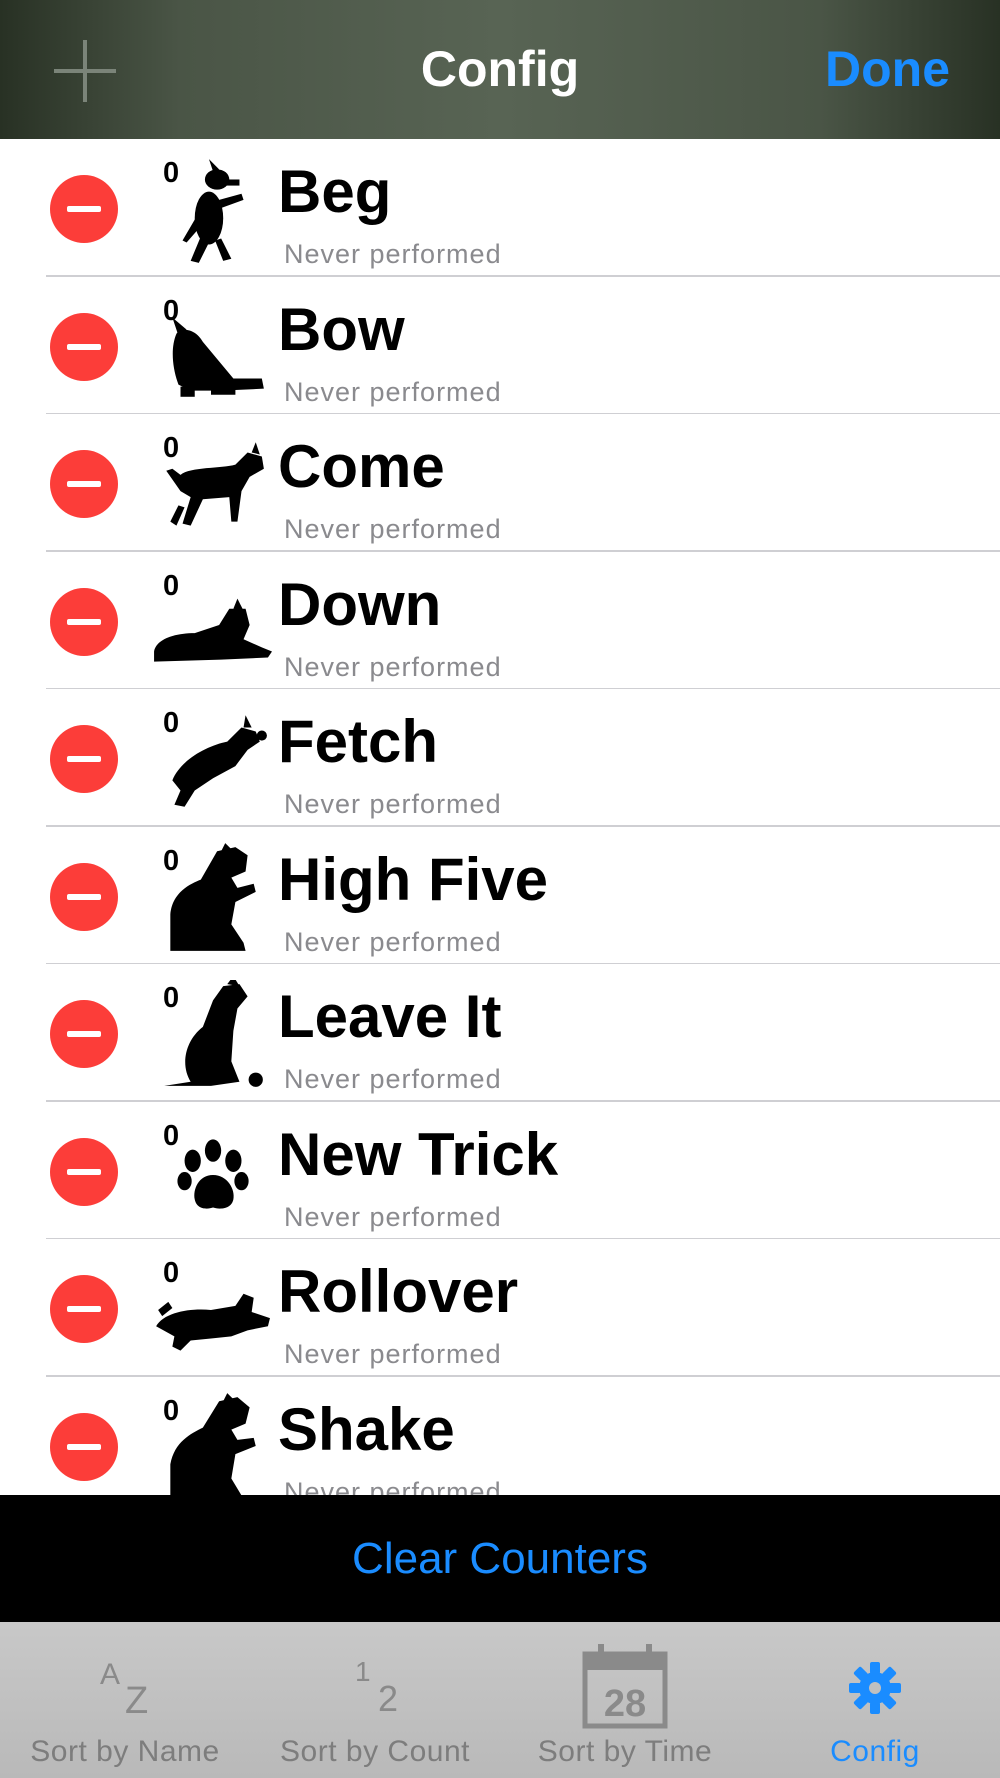 The image size is (1000, 1778). I want to click on tab-sort-by-time: 28 Sort by Time, so click(625, 1700).